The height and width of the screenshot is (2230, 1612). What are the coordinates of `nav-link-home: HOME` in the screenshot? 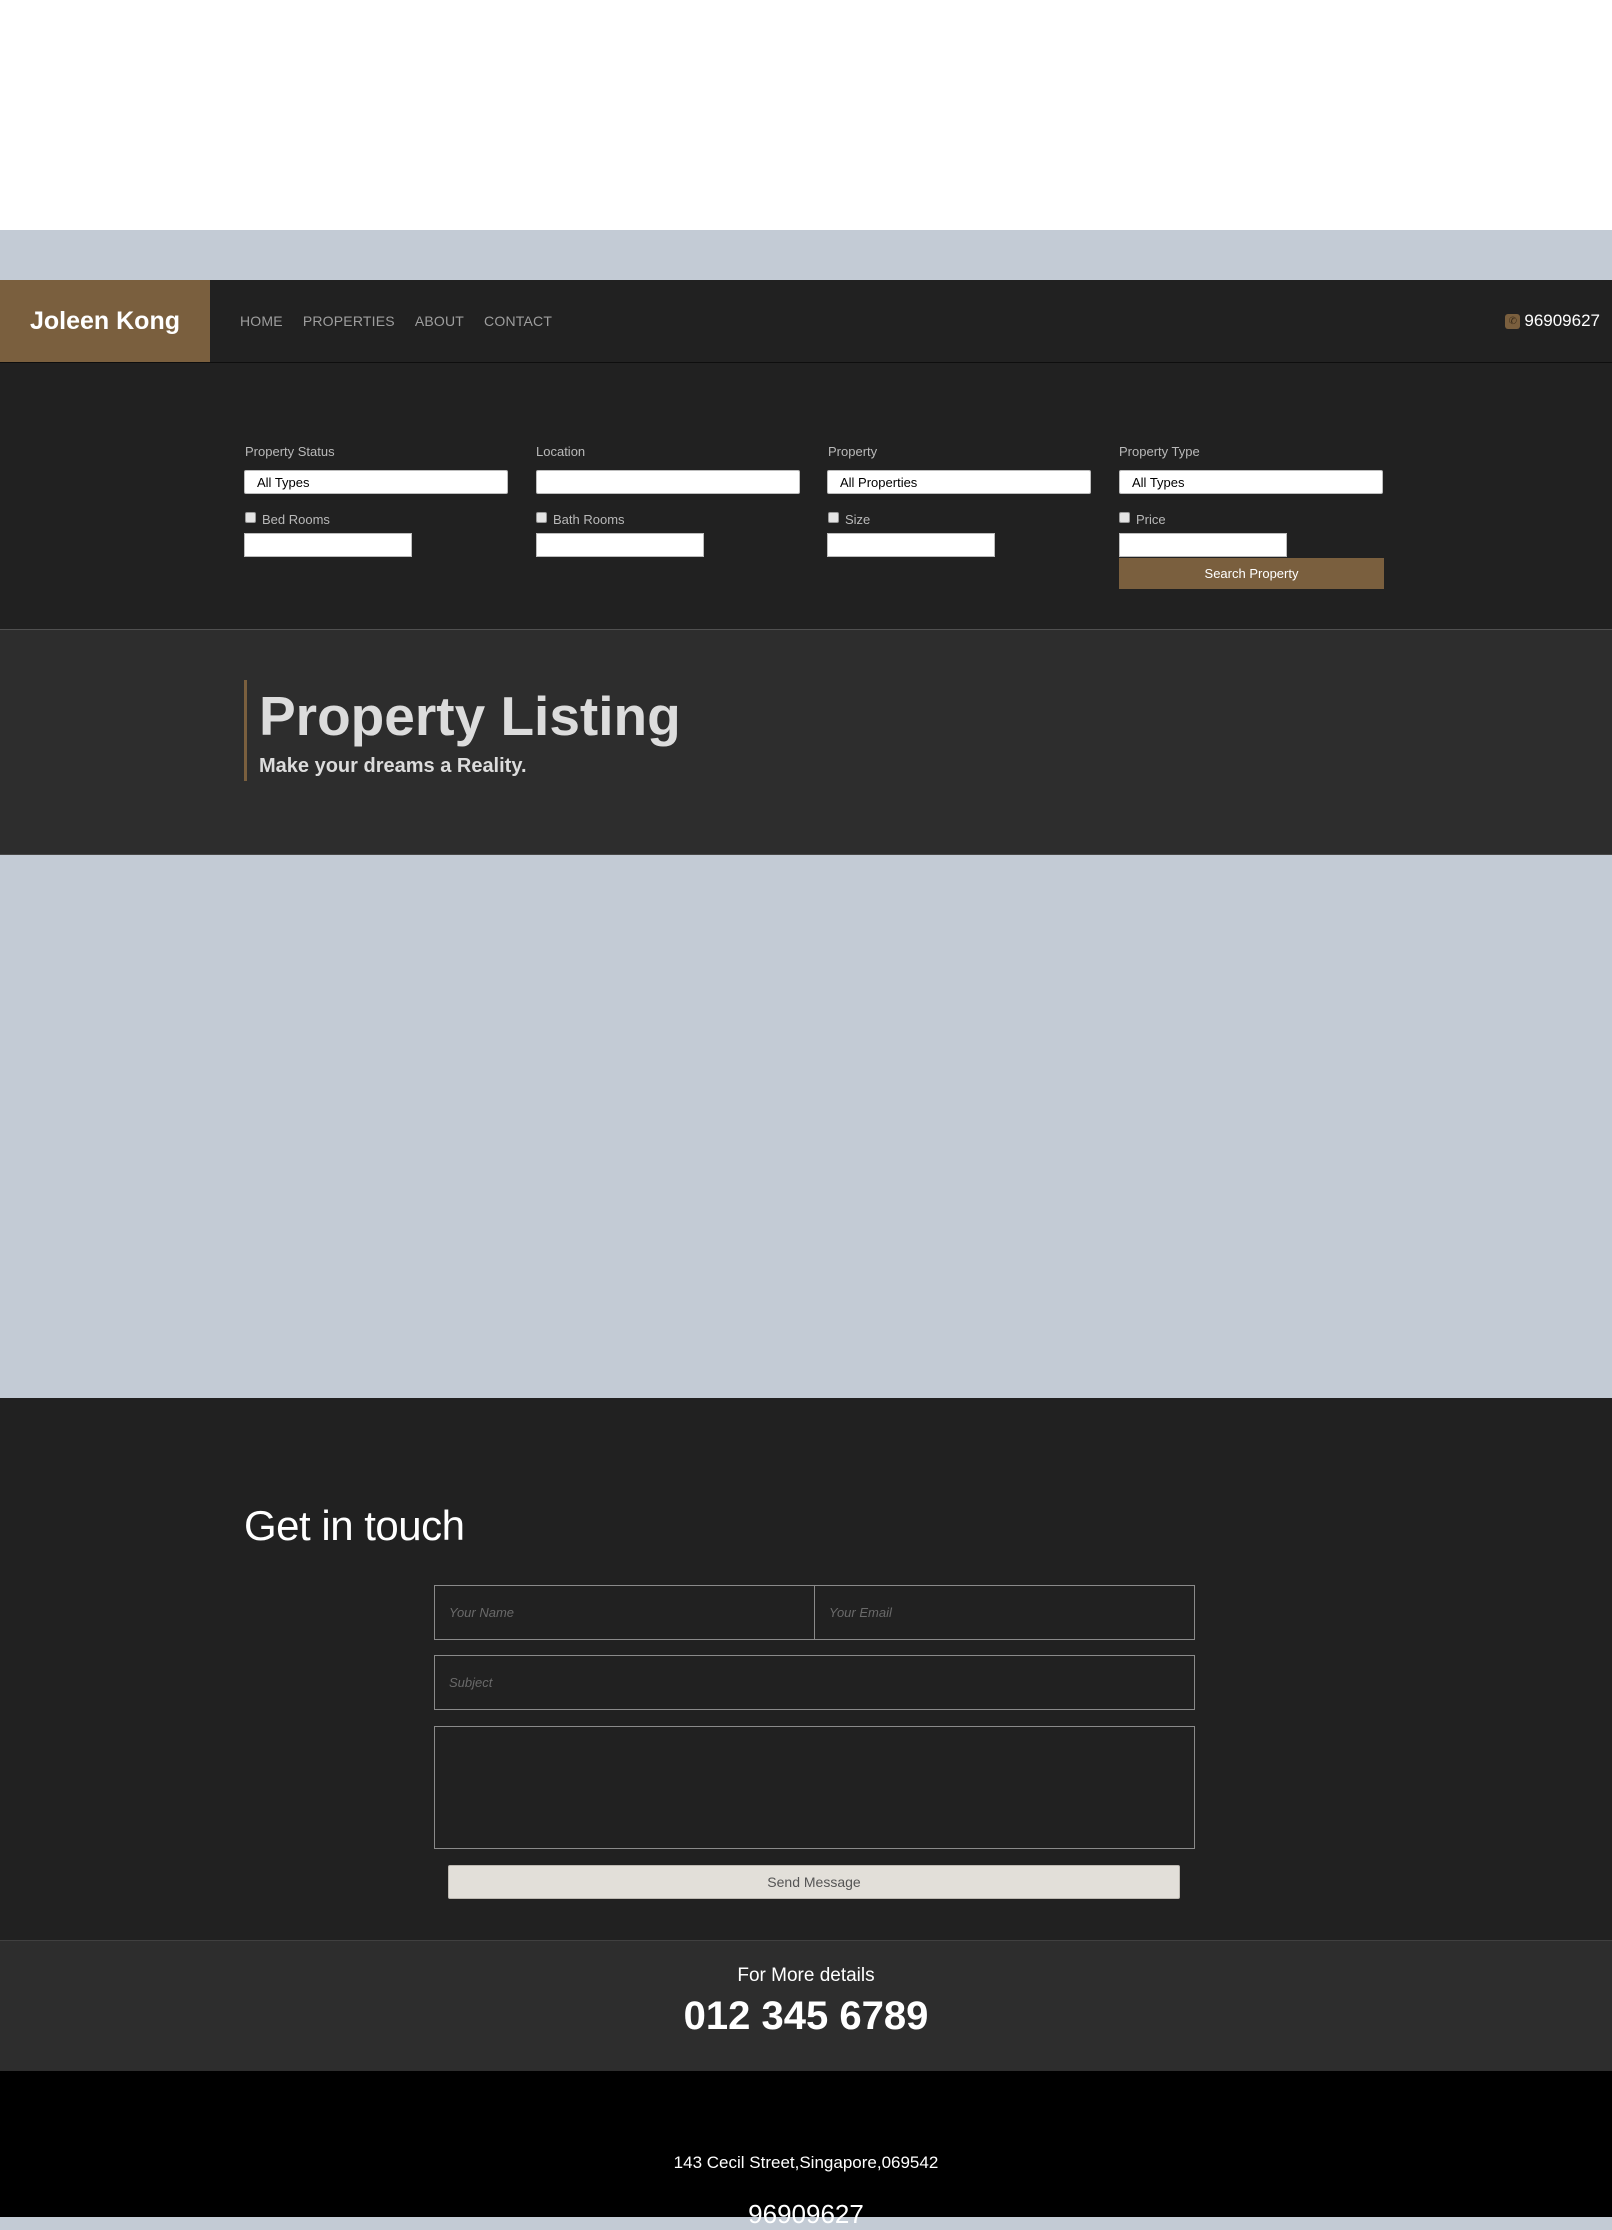 It's located at (261, 321).